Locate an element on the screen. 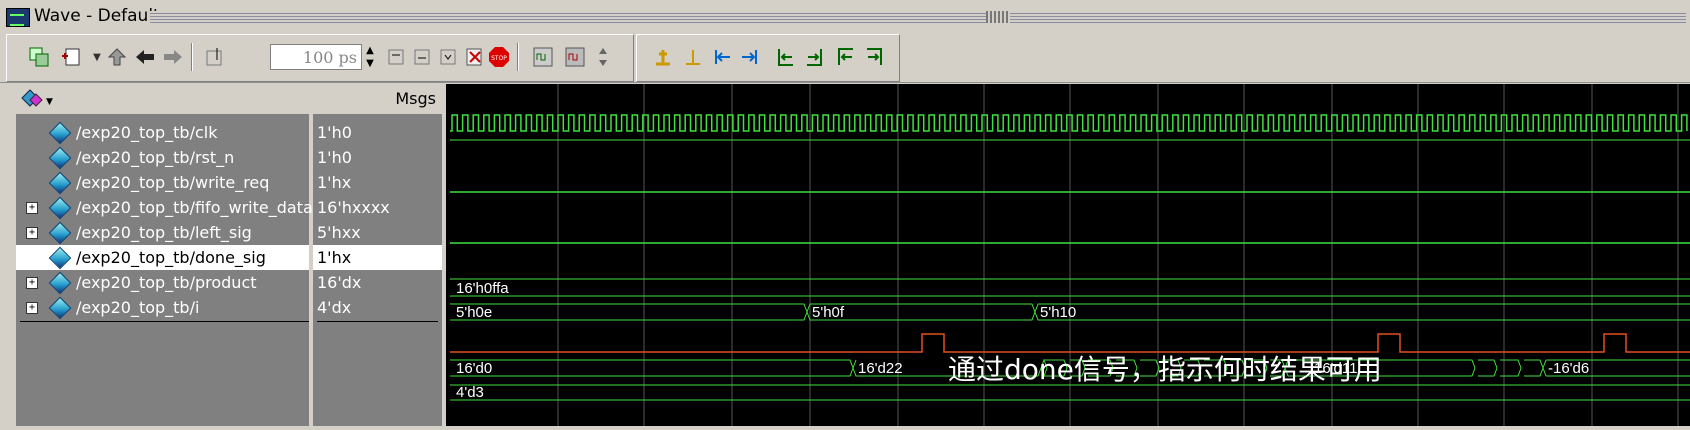 The width and height of the screenshot is (1690, 430). clk-trace is located at coordinates (1069, 123).